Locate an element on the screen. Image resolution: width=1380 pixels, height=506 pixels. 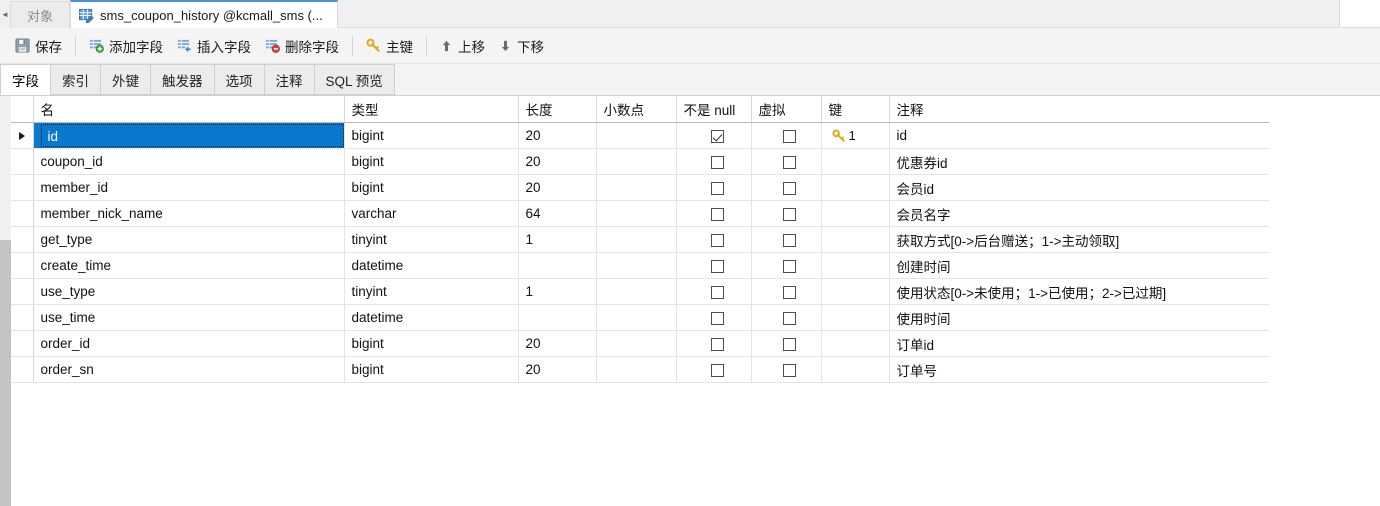
cell-field-name: use_time is located at coordinates (189, 317).